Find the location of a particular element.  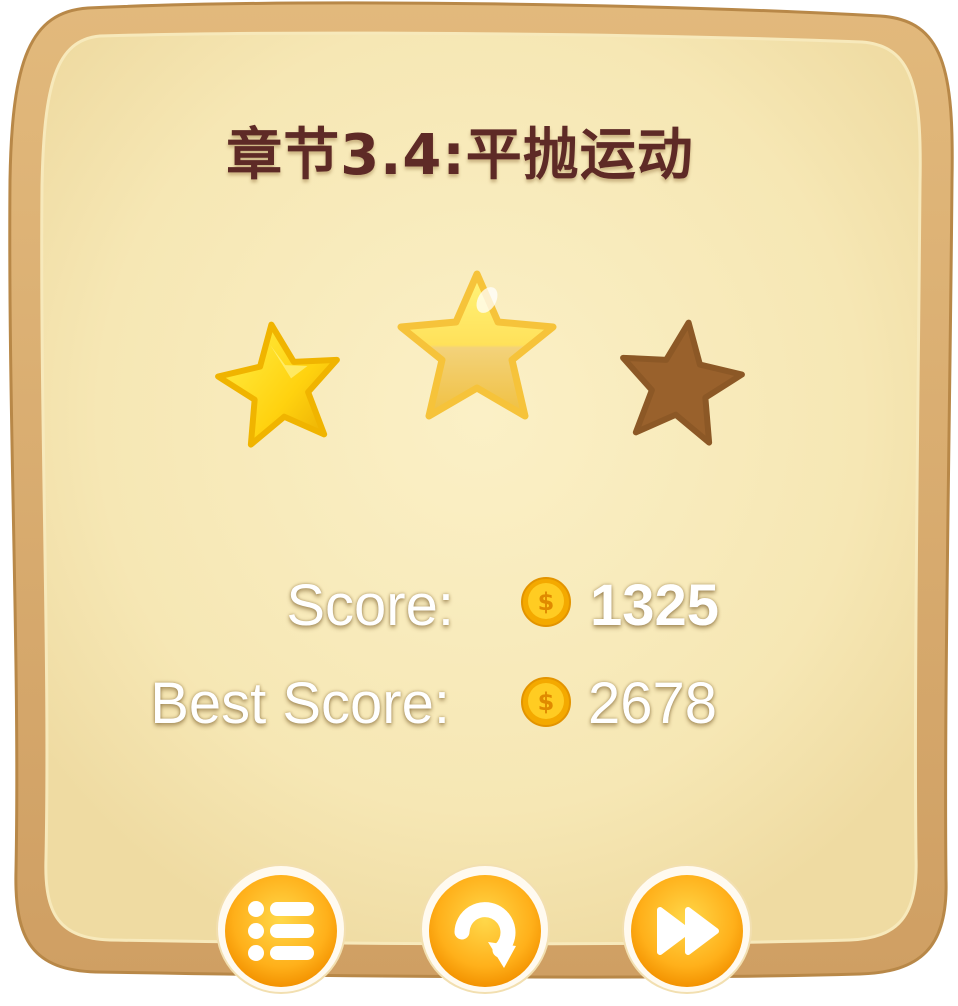

star-1-earned-icon is located at coordinates (277, 384).